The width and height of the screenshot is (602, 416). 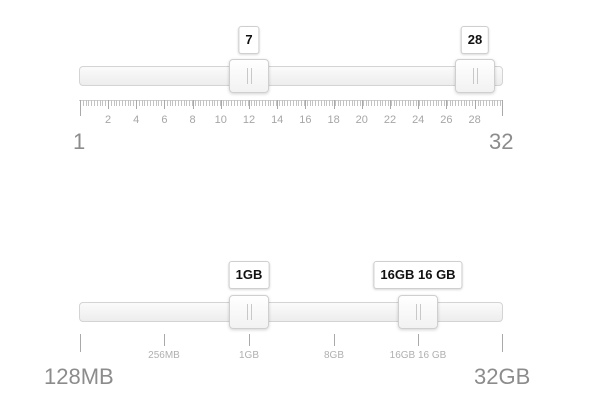 I want to click on cores-tick-label: 20, so click(x=361, y=120).